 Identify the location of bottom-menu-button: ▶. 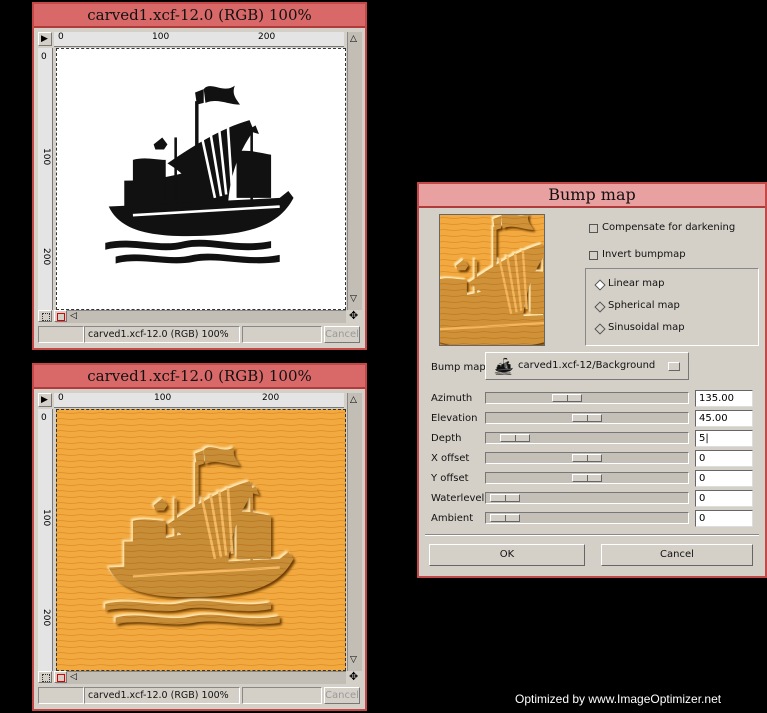
(45, 400).